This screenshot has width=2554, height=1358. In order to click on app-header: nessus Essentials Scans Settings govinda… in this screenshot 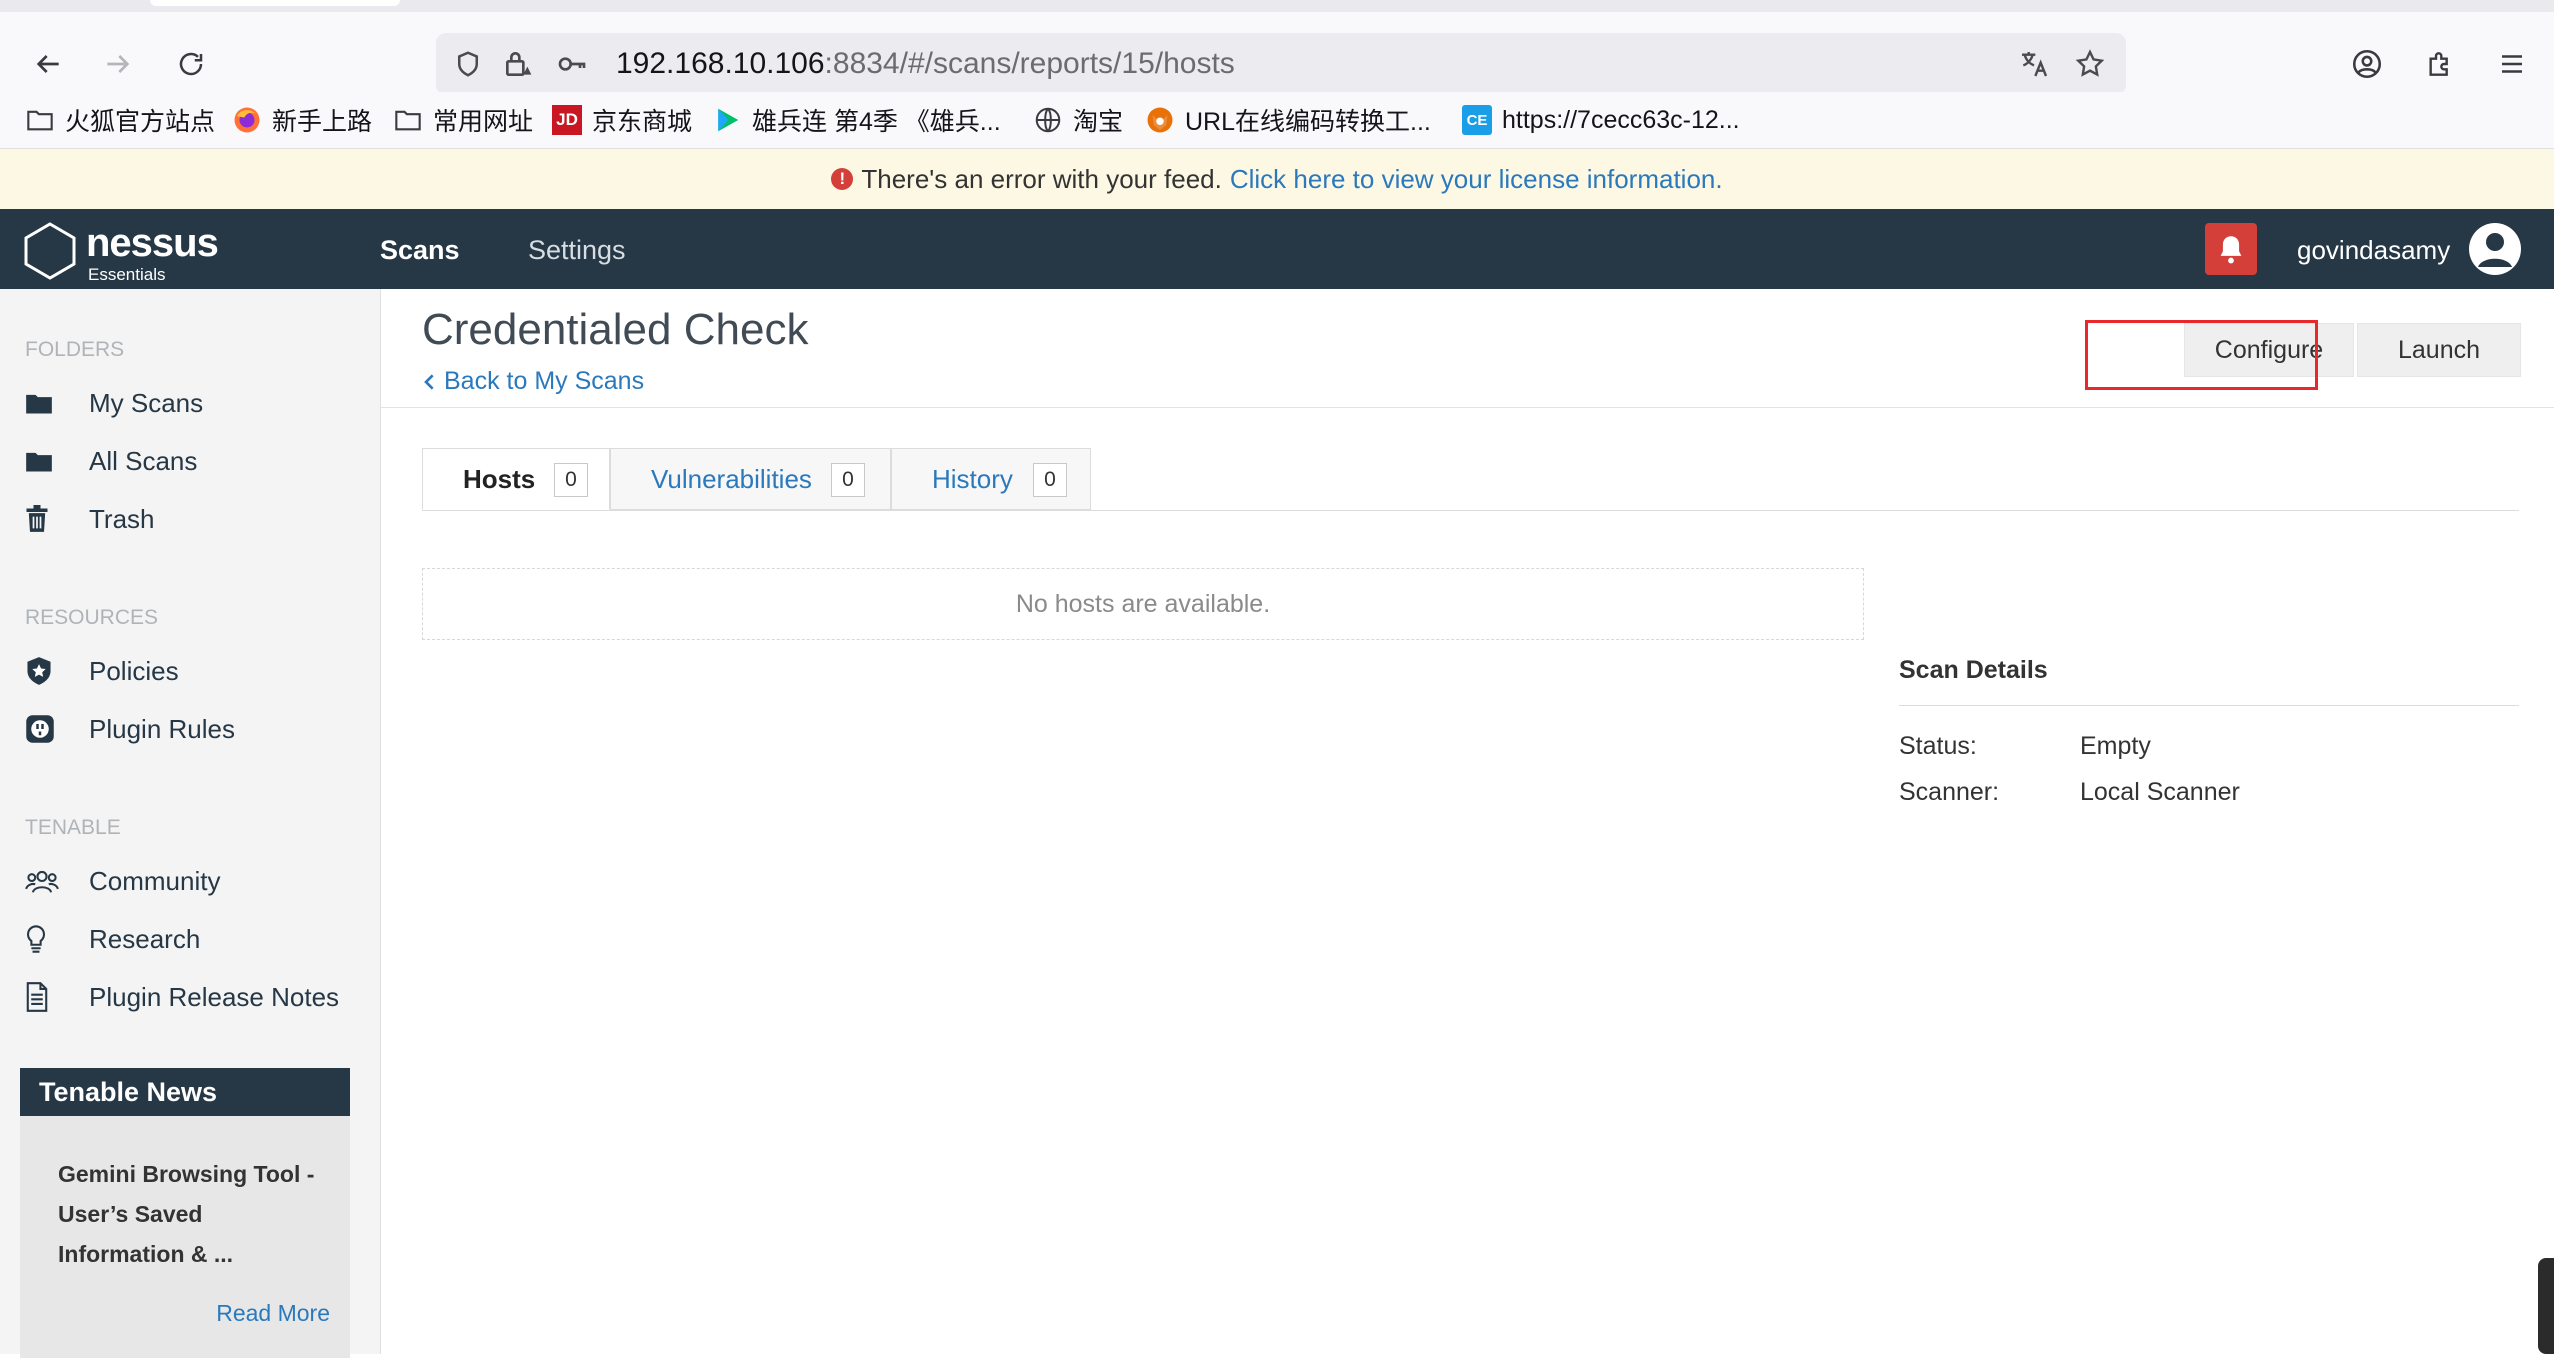, I will do `click(1277, 249)`.